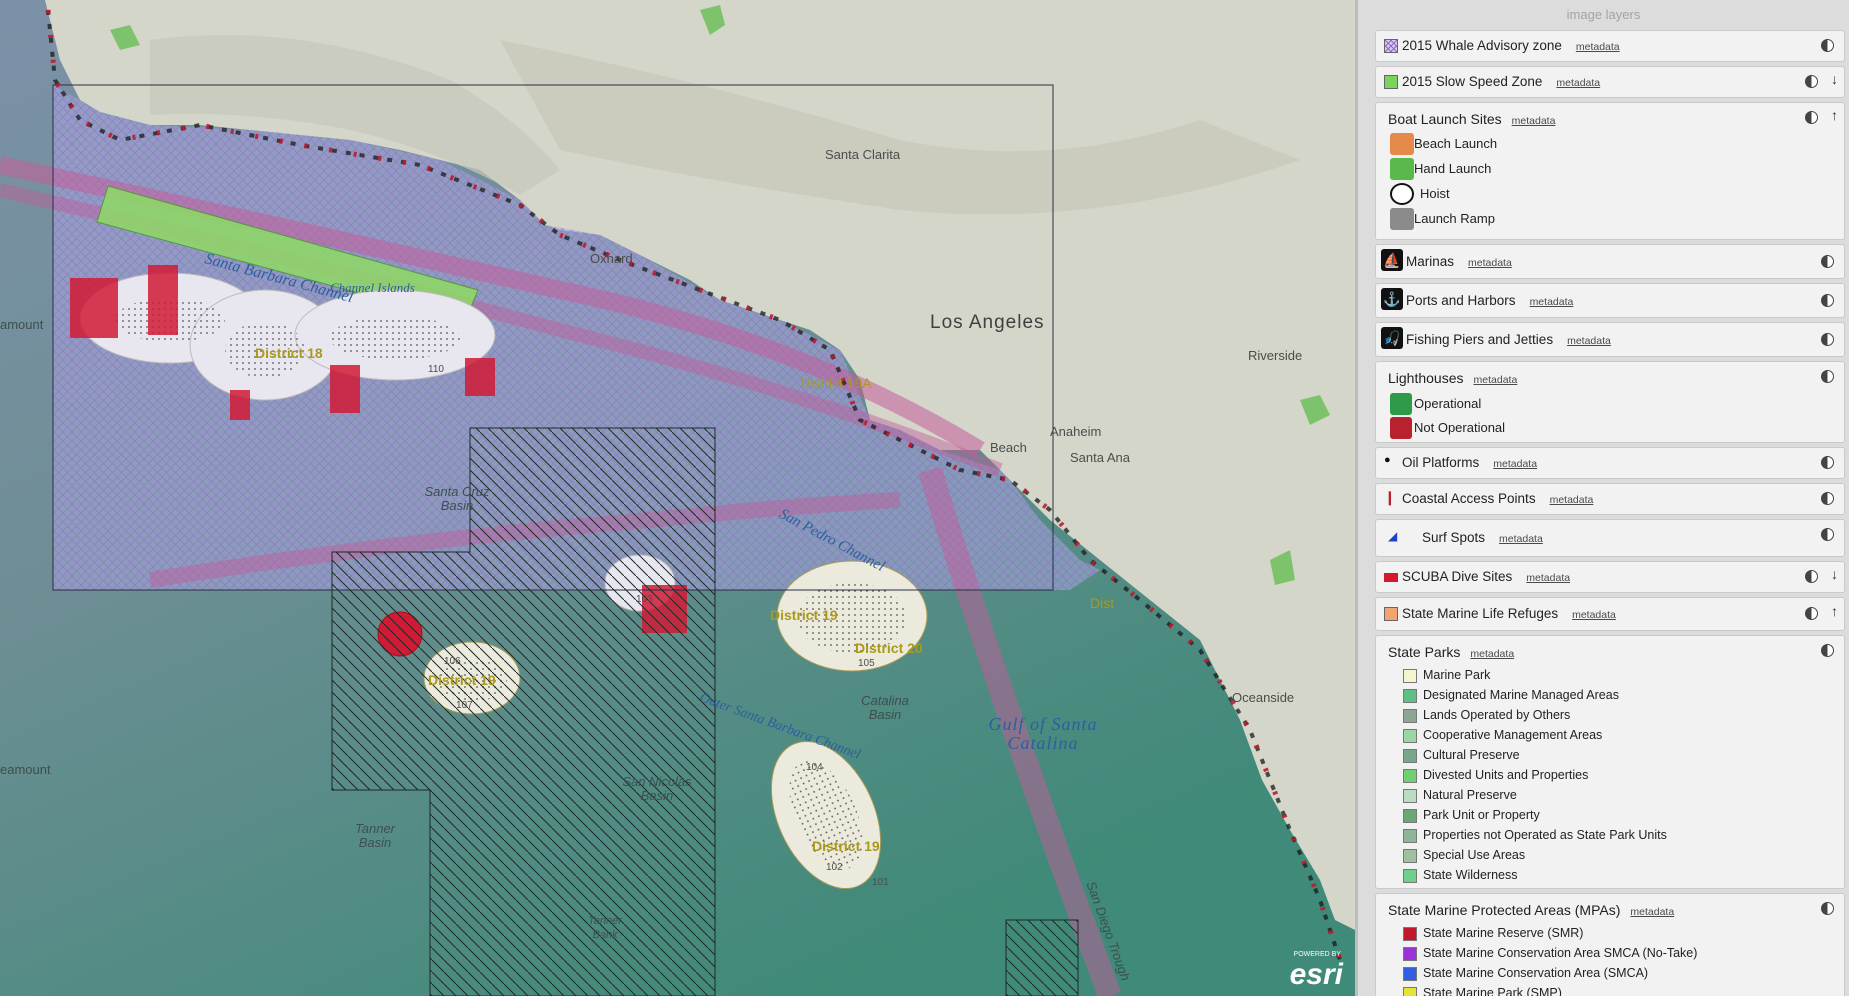 The image size is (1849, 996). Describe the element at coordinates (1008, 447) in the screenshot. I see `city-label: Beach` at that location.